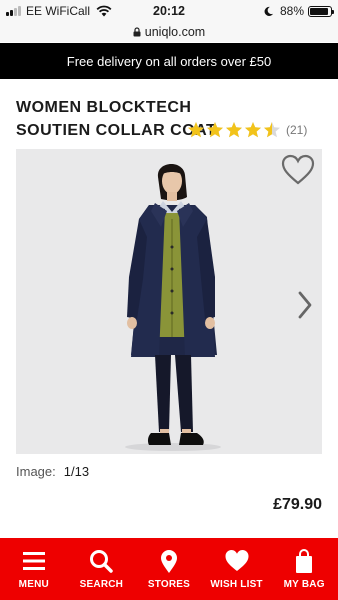  I want to click on battery-group: 88%, so click(298, 11).